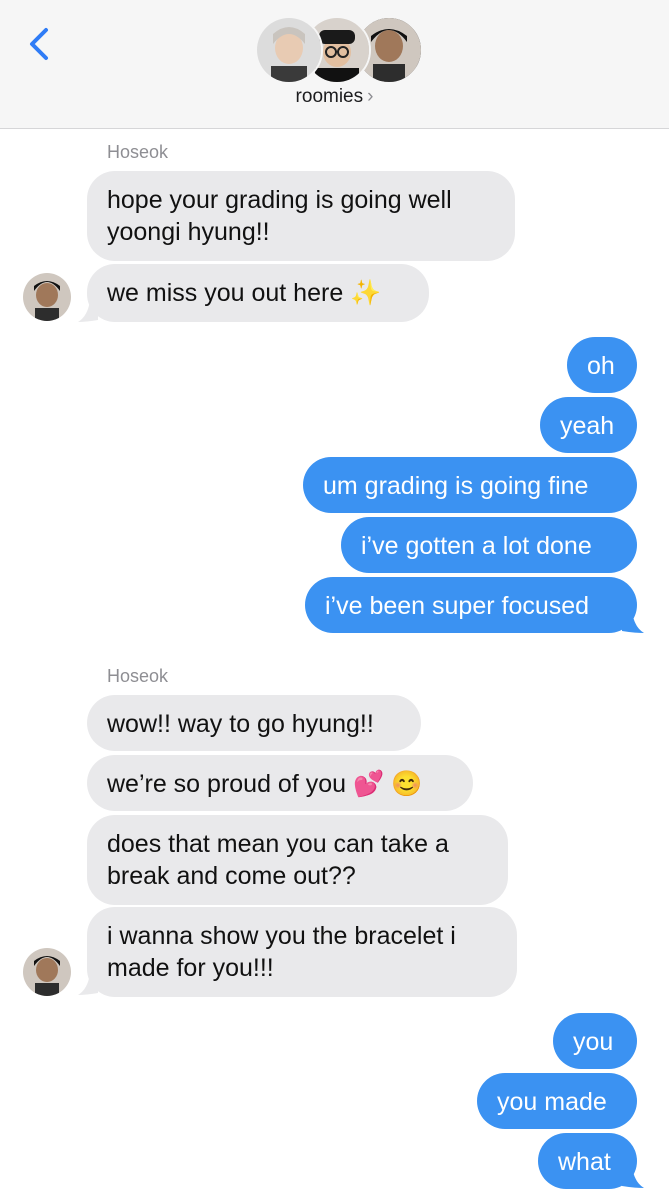  I want to click on group-avatars, so click(339, 50).